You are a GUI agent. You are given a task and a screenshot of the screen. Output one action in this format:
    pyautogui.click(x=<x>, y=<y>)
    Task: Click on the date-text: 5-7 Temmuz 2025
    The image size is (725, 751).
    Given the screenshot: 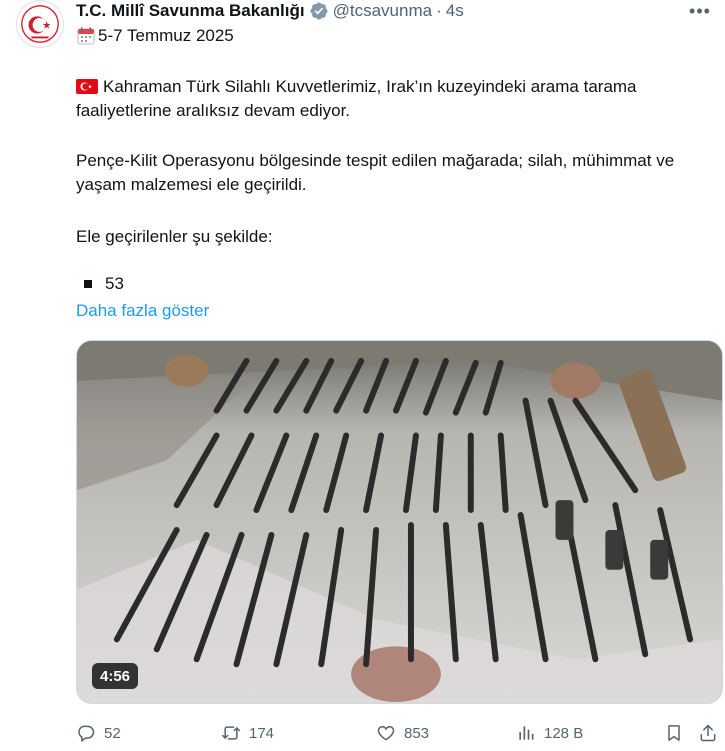 What is the action you would take?
    pyautogui.click(x=166, y=35)
    